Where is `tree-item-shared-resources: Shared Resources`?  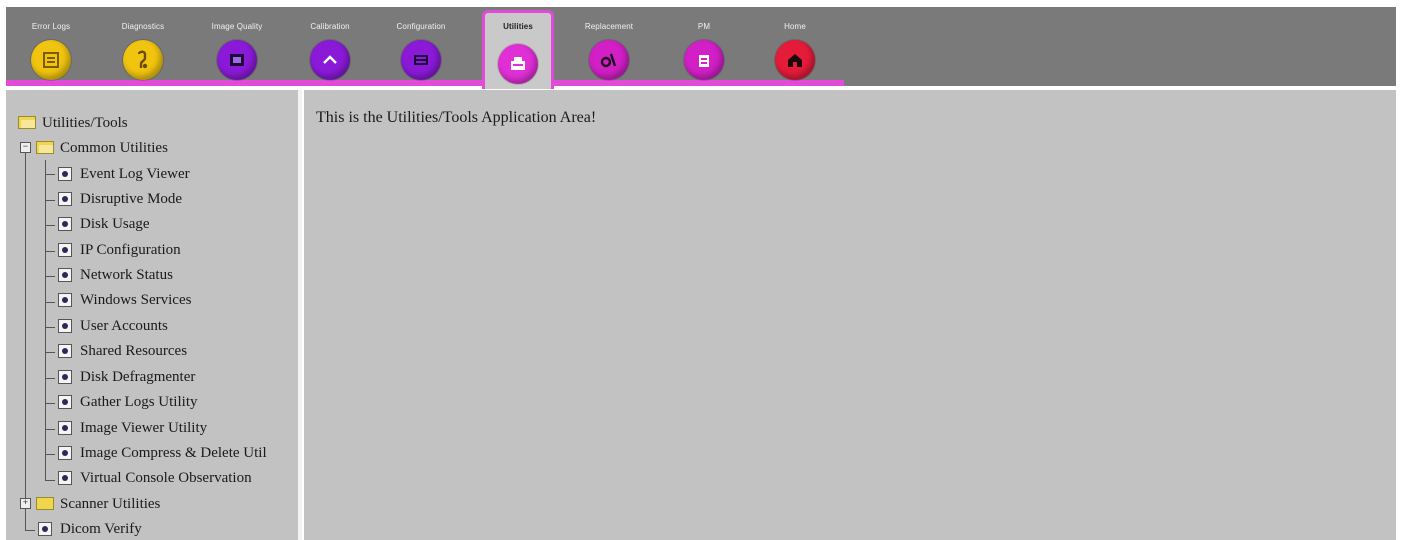
tree-item-shared-resources: Shared Resources is located at coordinates (122, 351).